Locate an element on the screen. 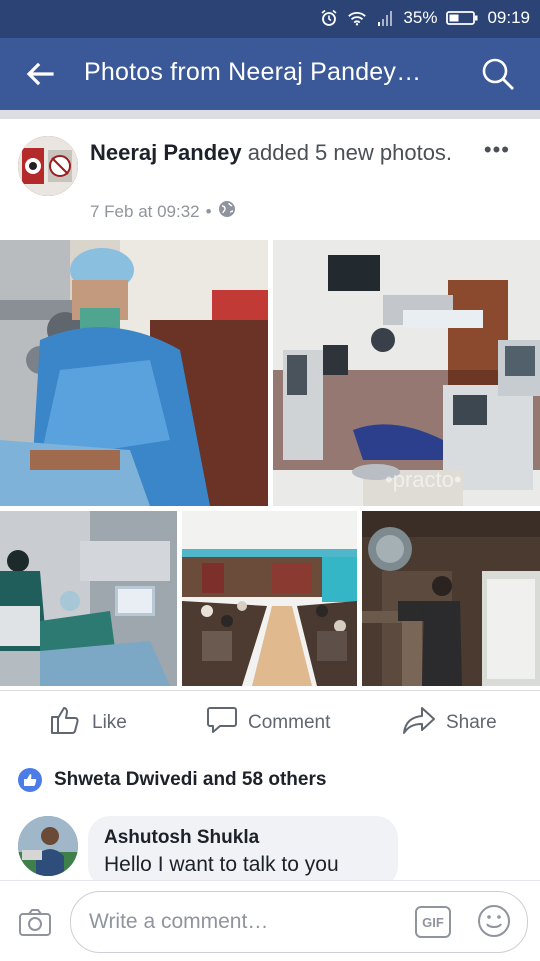  post-actions: Like Comment Share is located at coordinates (270, 720).